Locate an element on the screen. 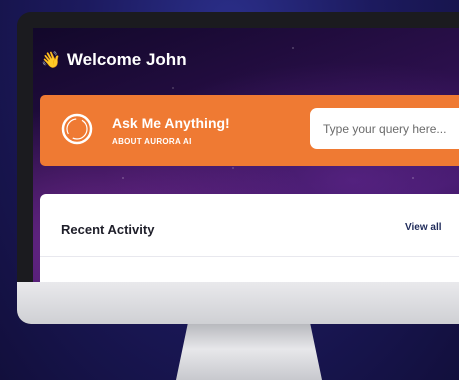 The image size is (459, 380). banner-title: Ask Me Anything! is located at coordinates (171, 123).